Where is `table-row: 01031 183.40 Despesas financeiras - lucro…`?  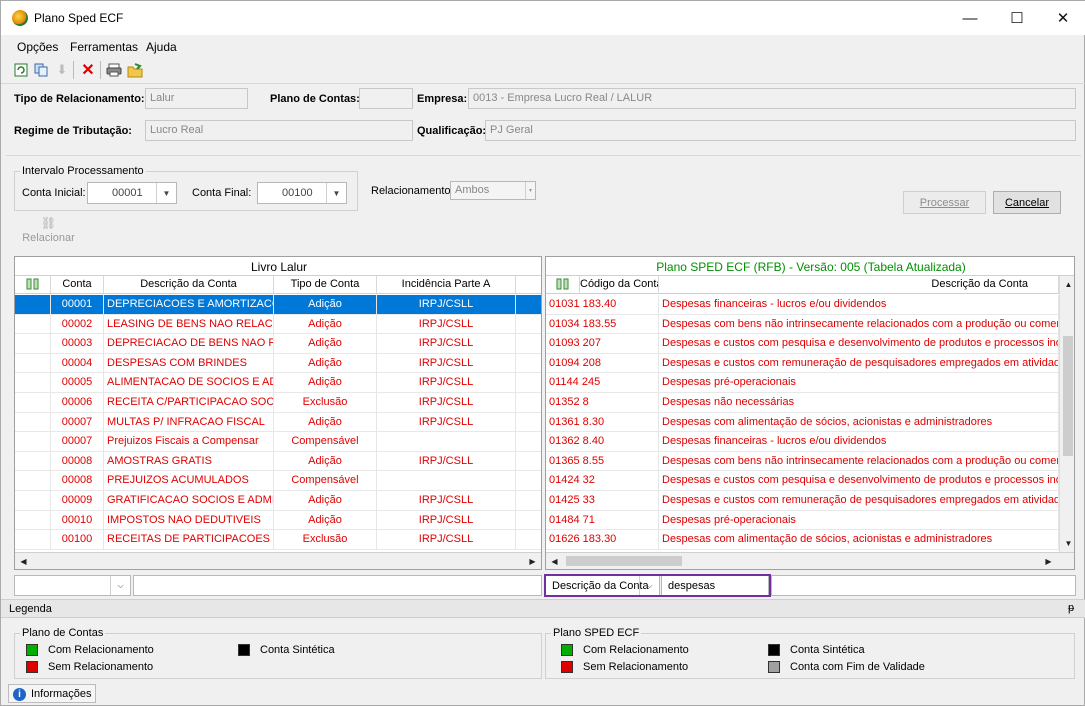
table-row: 01031 183.40 Despesas financeiras - lucro… is located at coordinates (802, 305).